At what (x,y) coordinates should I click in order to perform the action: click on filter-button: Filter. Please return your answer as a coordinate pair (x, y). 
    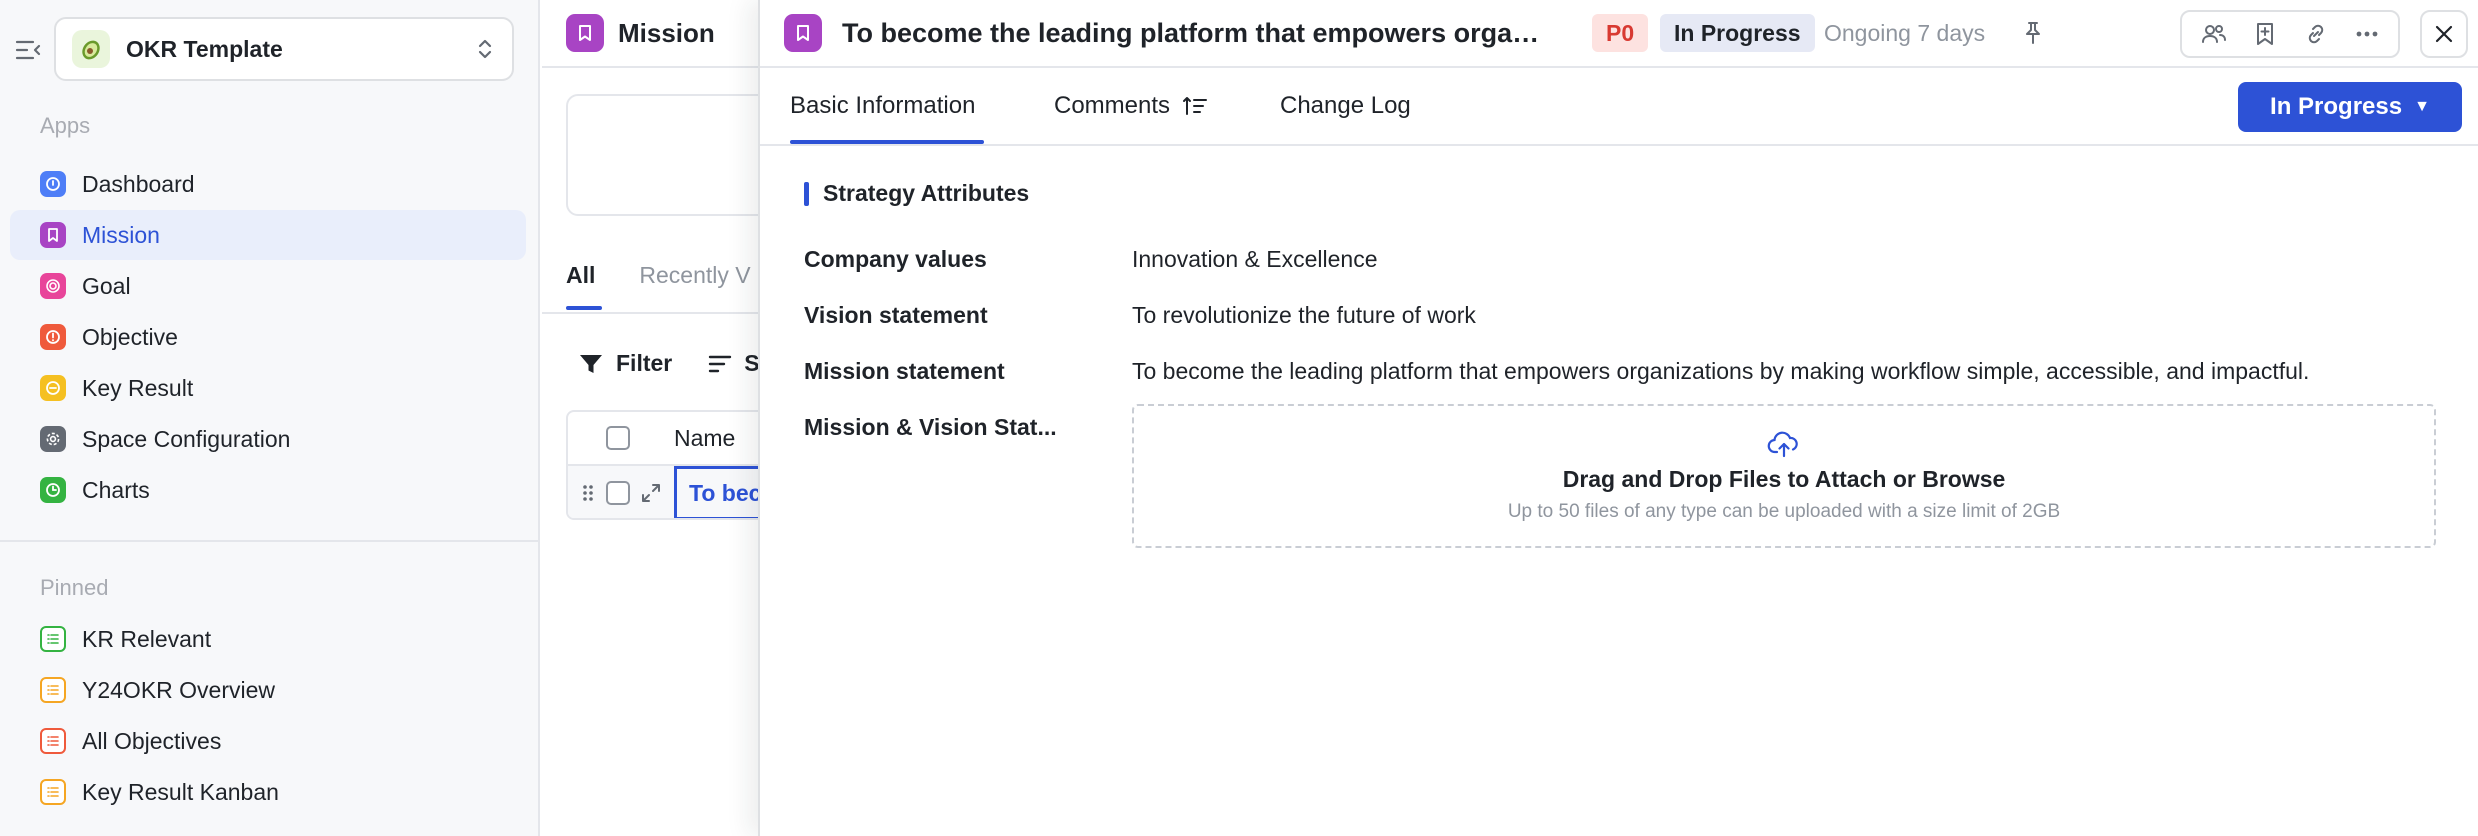
    Looking at the image, I should click on (625, 363).